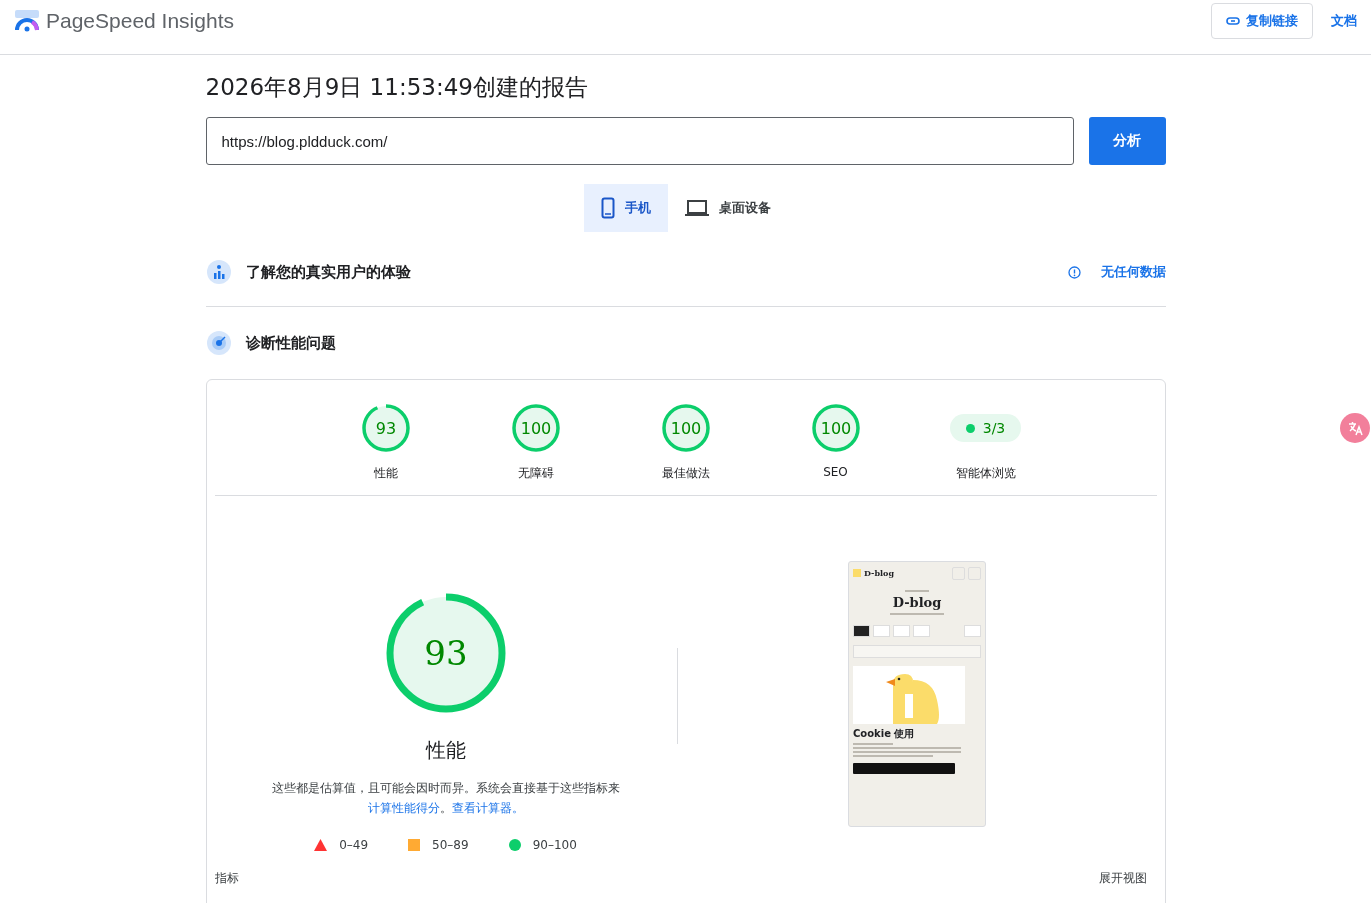 Image resolution: width=1371 pixels, height=903 pixels. Describe the element at coordinates (1262, 21) in the screenshot. I see `copy-link-button: 复制链接` at that location.